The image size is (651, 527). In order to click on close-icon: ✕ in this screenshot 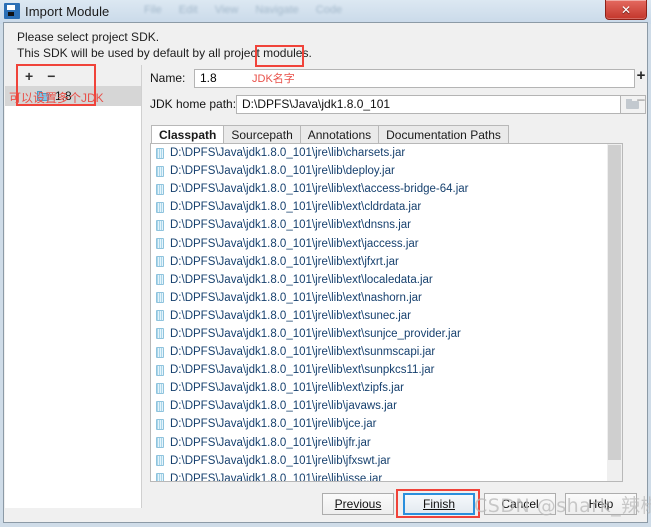, I will do `click(626, 9)`.